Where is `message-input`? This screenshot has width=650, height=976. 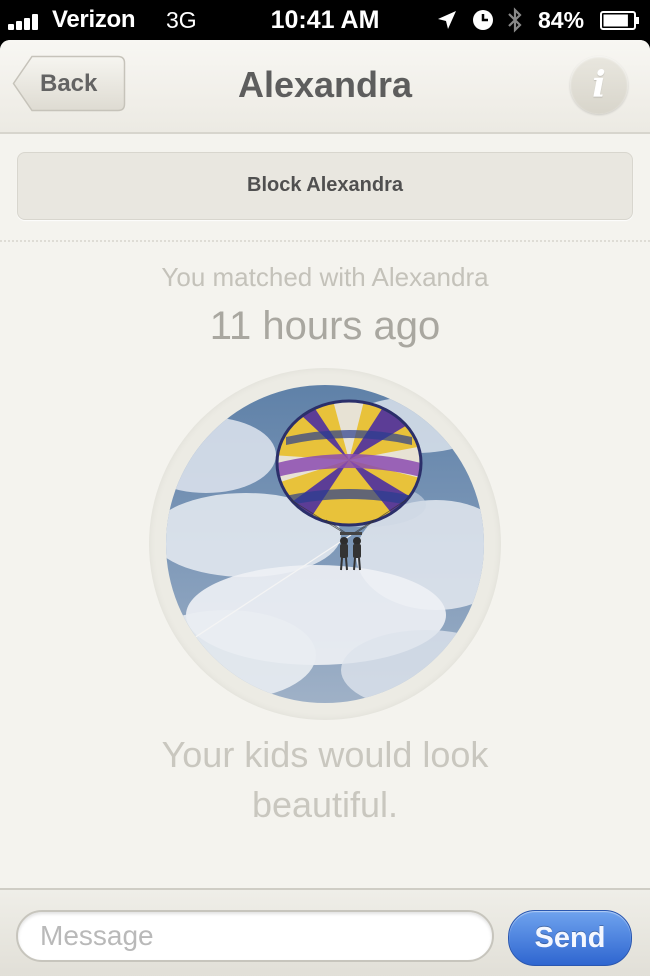 message-input is located at coordinates (255, 936).